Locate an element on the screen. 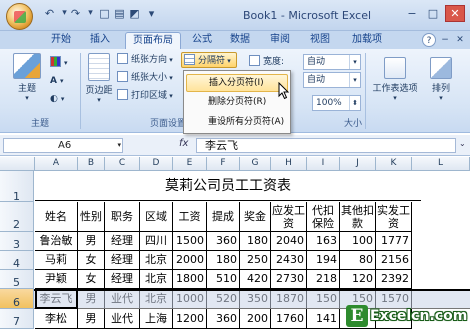 Image resolution: width=470 pixels, height=329 pixels. office-button is located at coordinates (19, 16).